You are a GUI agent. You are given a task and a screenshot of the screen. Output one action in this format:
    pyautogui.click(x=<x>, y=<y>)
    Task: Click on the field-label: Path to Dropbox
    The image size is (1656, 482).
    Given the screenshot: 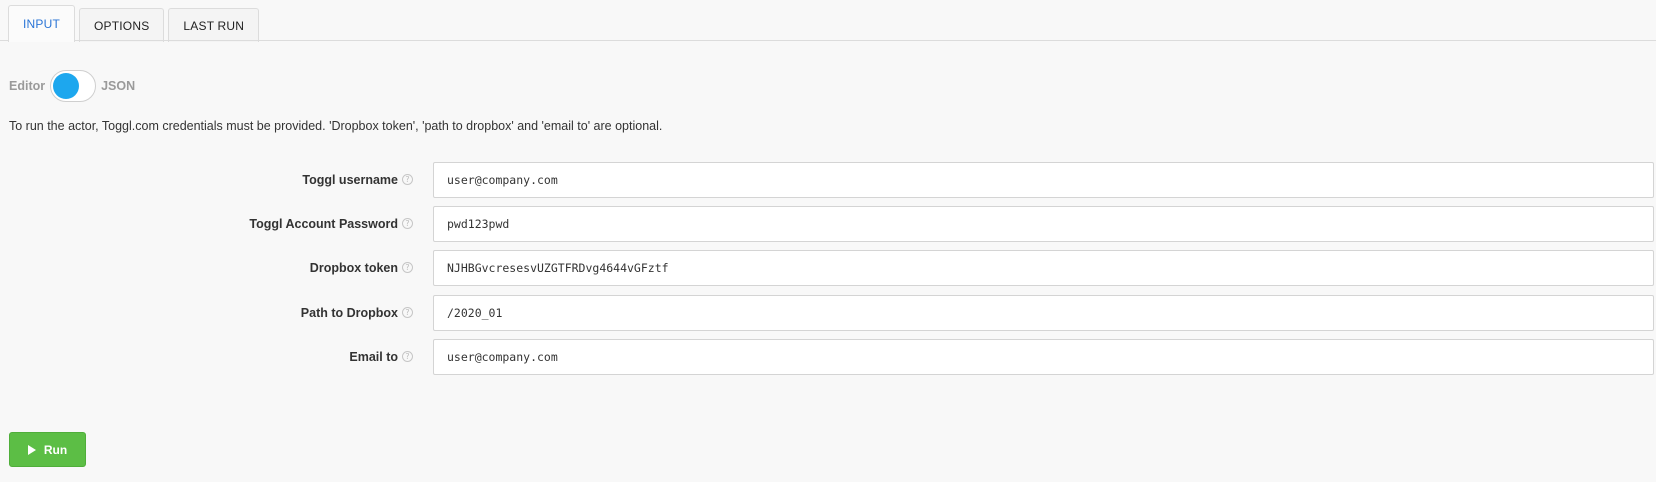 What is the action you would take?
    pyautogui.click(x=349, y=313)
    